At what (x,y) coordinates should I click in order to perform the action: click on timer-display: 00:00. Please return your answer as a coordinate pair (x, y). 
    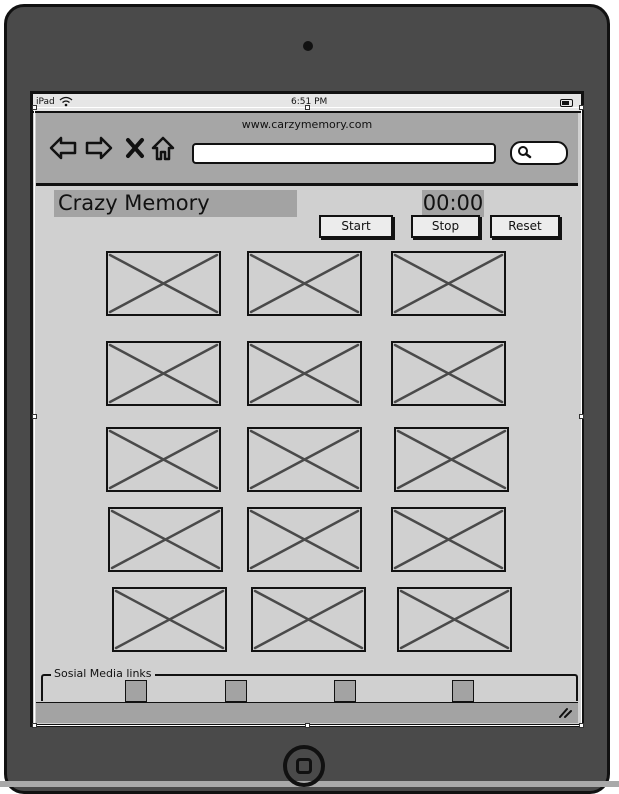
    Looking at the image, I should click on (453, 203).